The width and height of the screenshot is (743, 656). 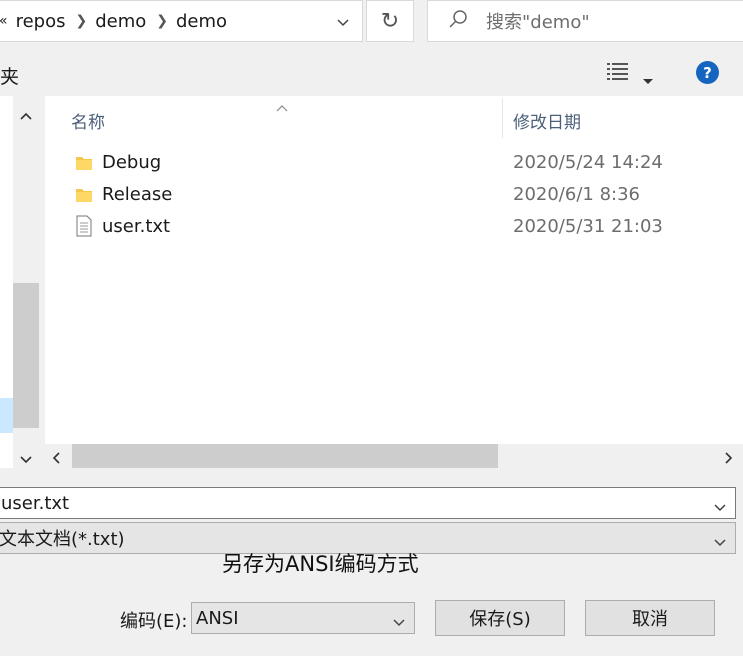 I want to click on filename-value: user.txt, so click(x=35, y=503).